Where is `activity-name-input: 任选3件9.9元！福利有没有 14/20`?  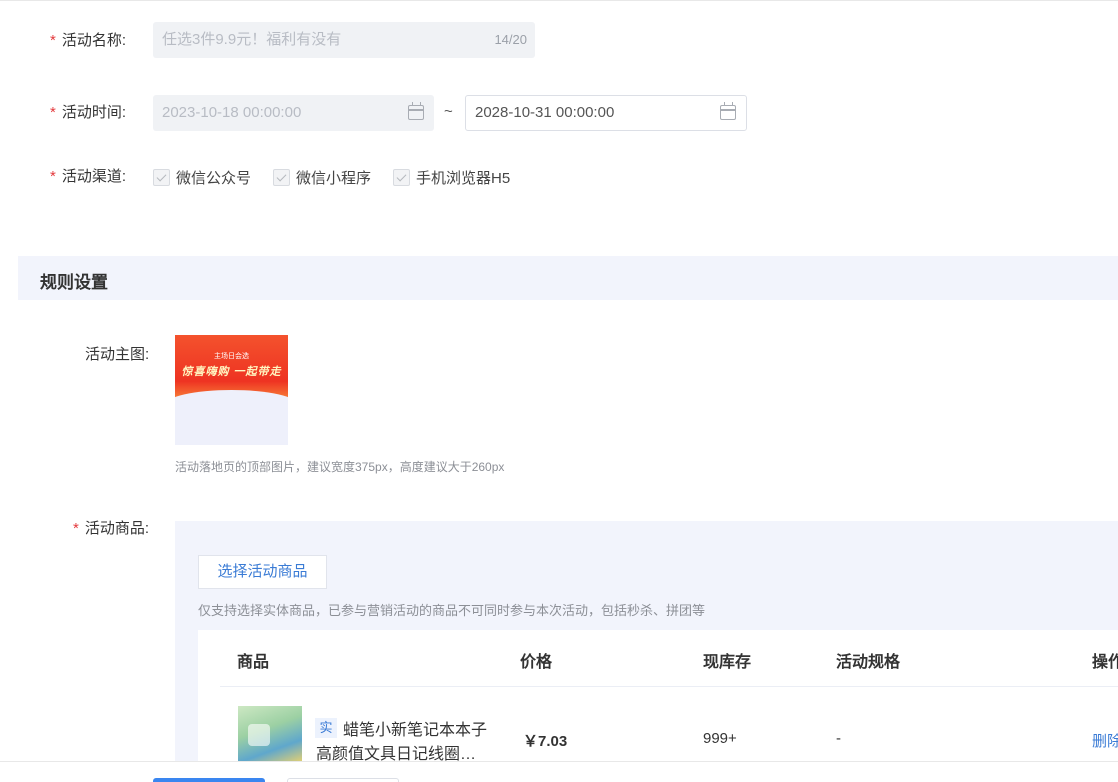
activity-name-input: 任选3件9.9元！福利有没有 14/20 is located at coordinates (344, 40).